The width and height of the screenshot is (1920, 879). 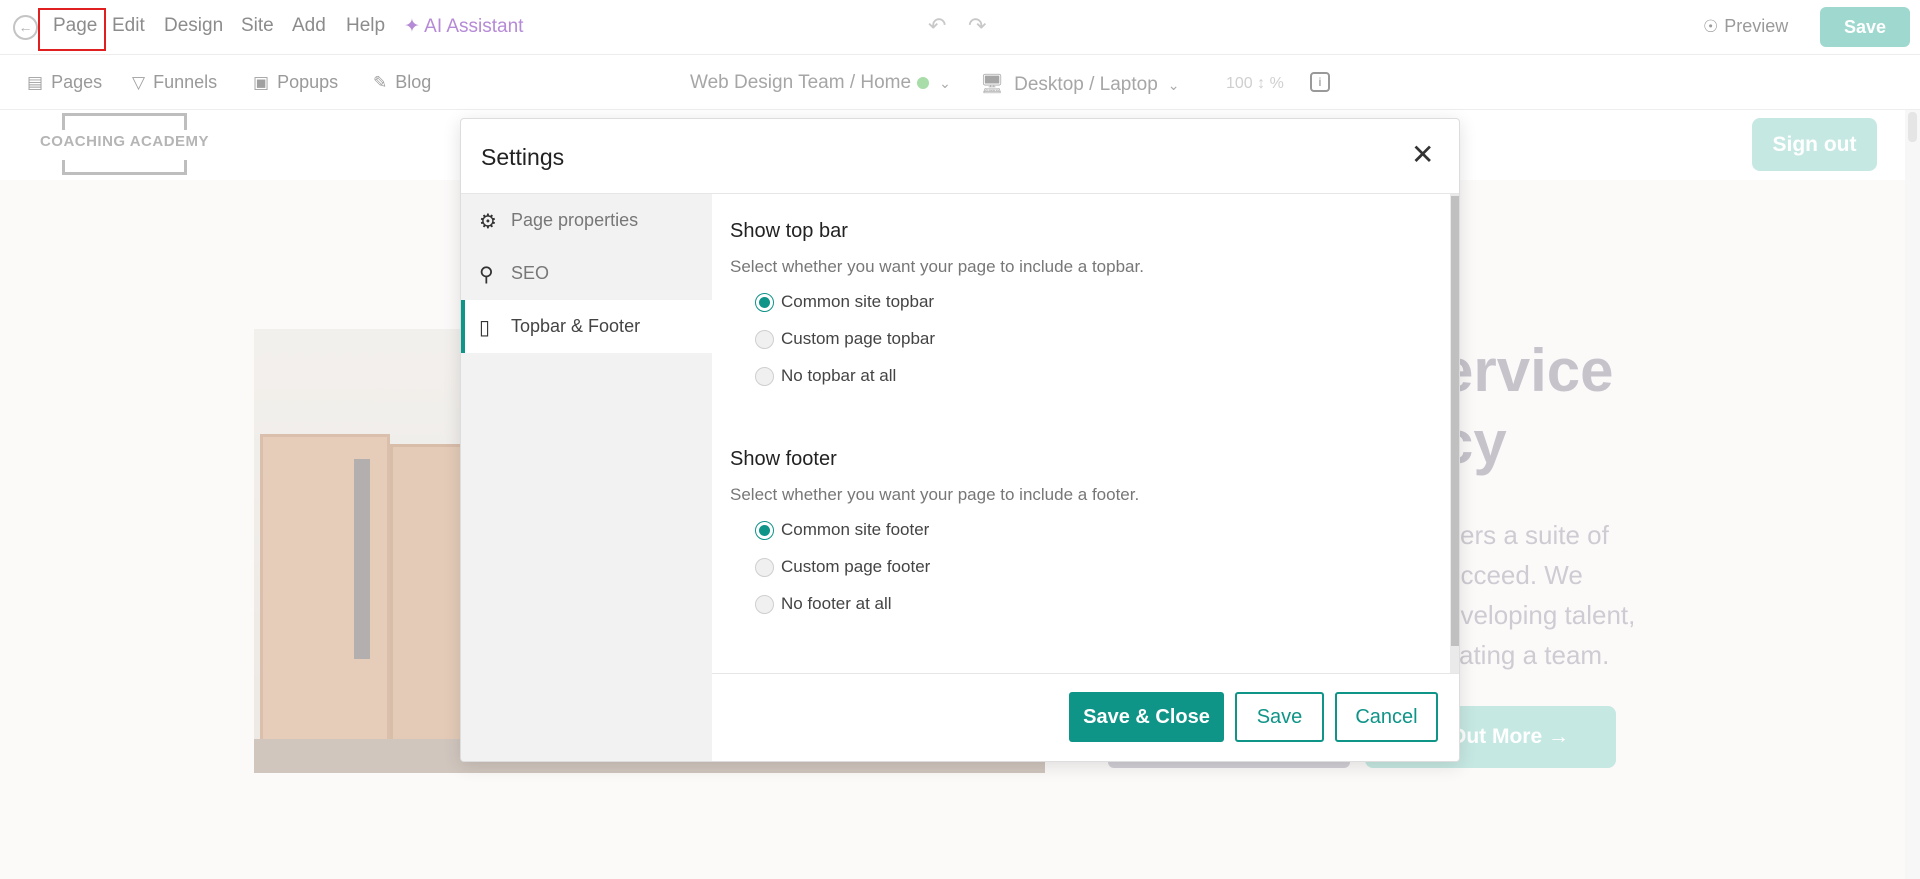 What do you see at coordinates (128, 26) in the screenshot?
I see `menu-edit: Edit` at bounding box center [128, 26].